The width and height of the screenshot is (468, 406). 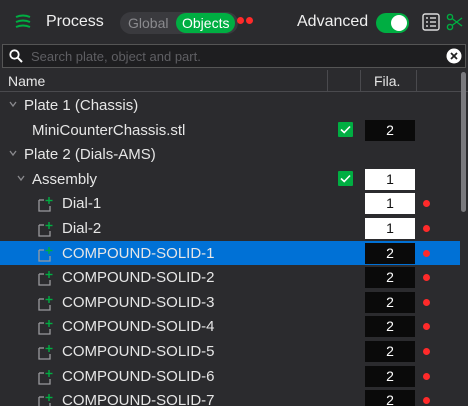 I want to click on scrollbar, so click(x=463, y=142).